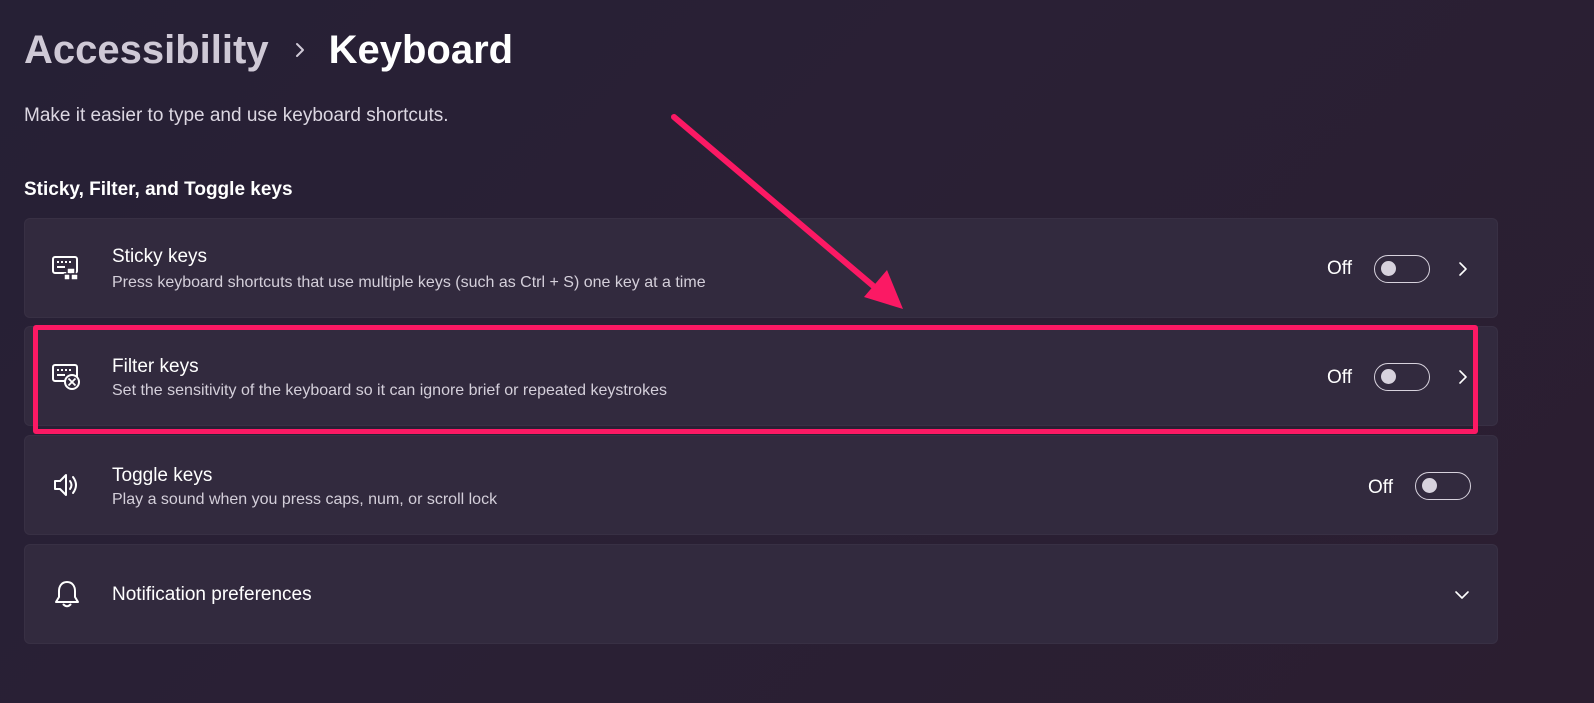 The width and height of the screenshot is (1594, 703). I want to click on speaker-icon, so click(67, 485).